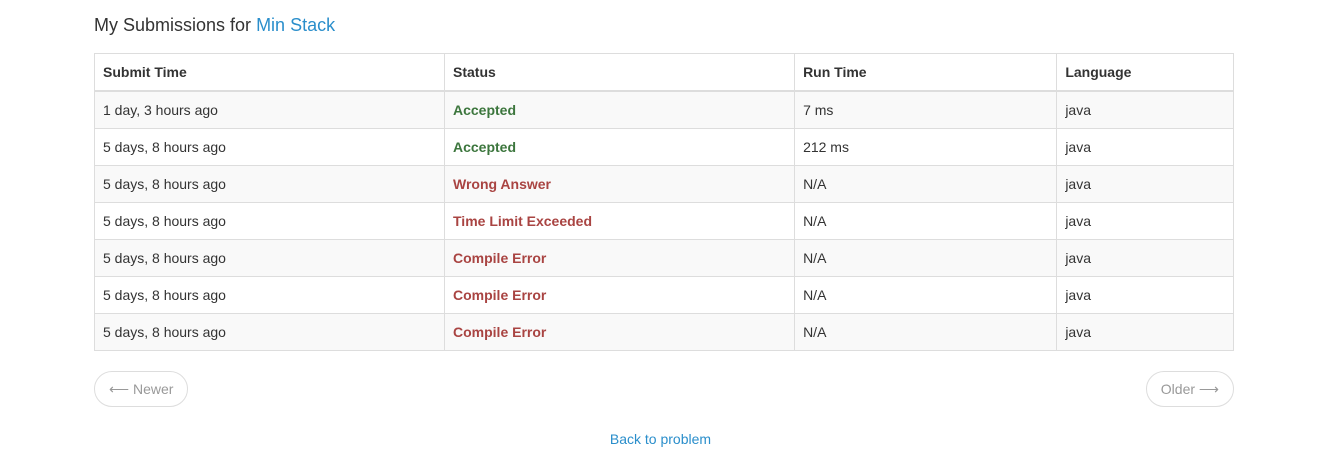 Image resolution: width=1321 pixels, height=464 pixels. What do you see at coordinates (1208, 389) in the screenshot?
I see `arrow-right-icon: ⟶` at bounding box center [1208, 389].